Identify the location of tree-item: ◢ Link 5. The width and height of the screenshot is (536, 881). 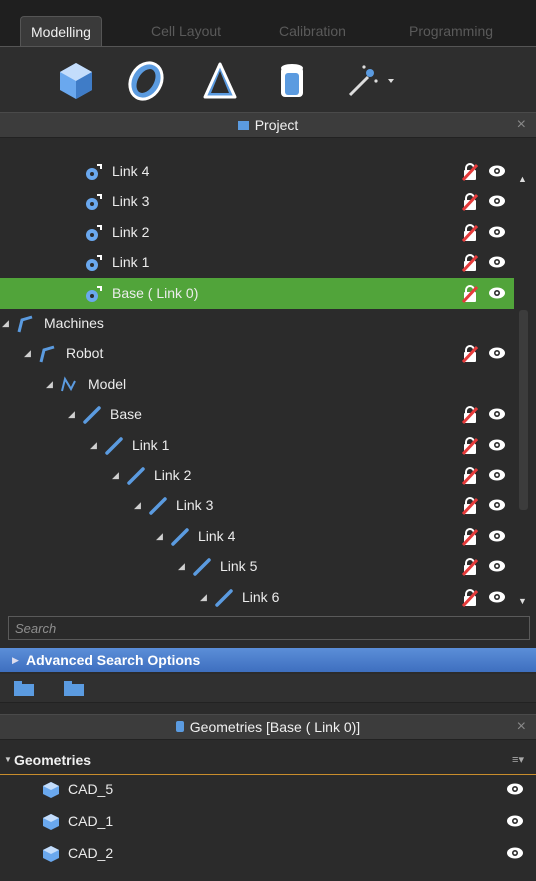
(257, 566).